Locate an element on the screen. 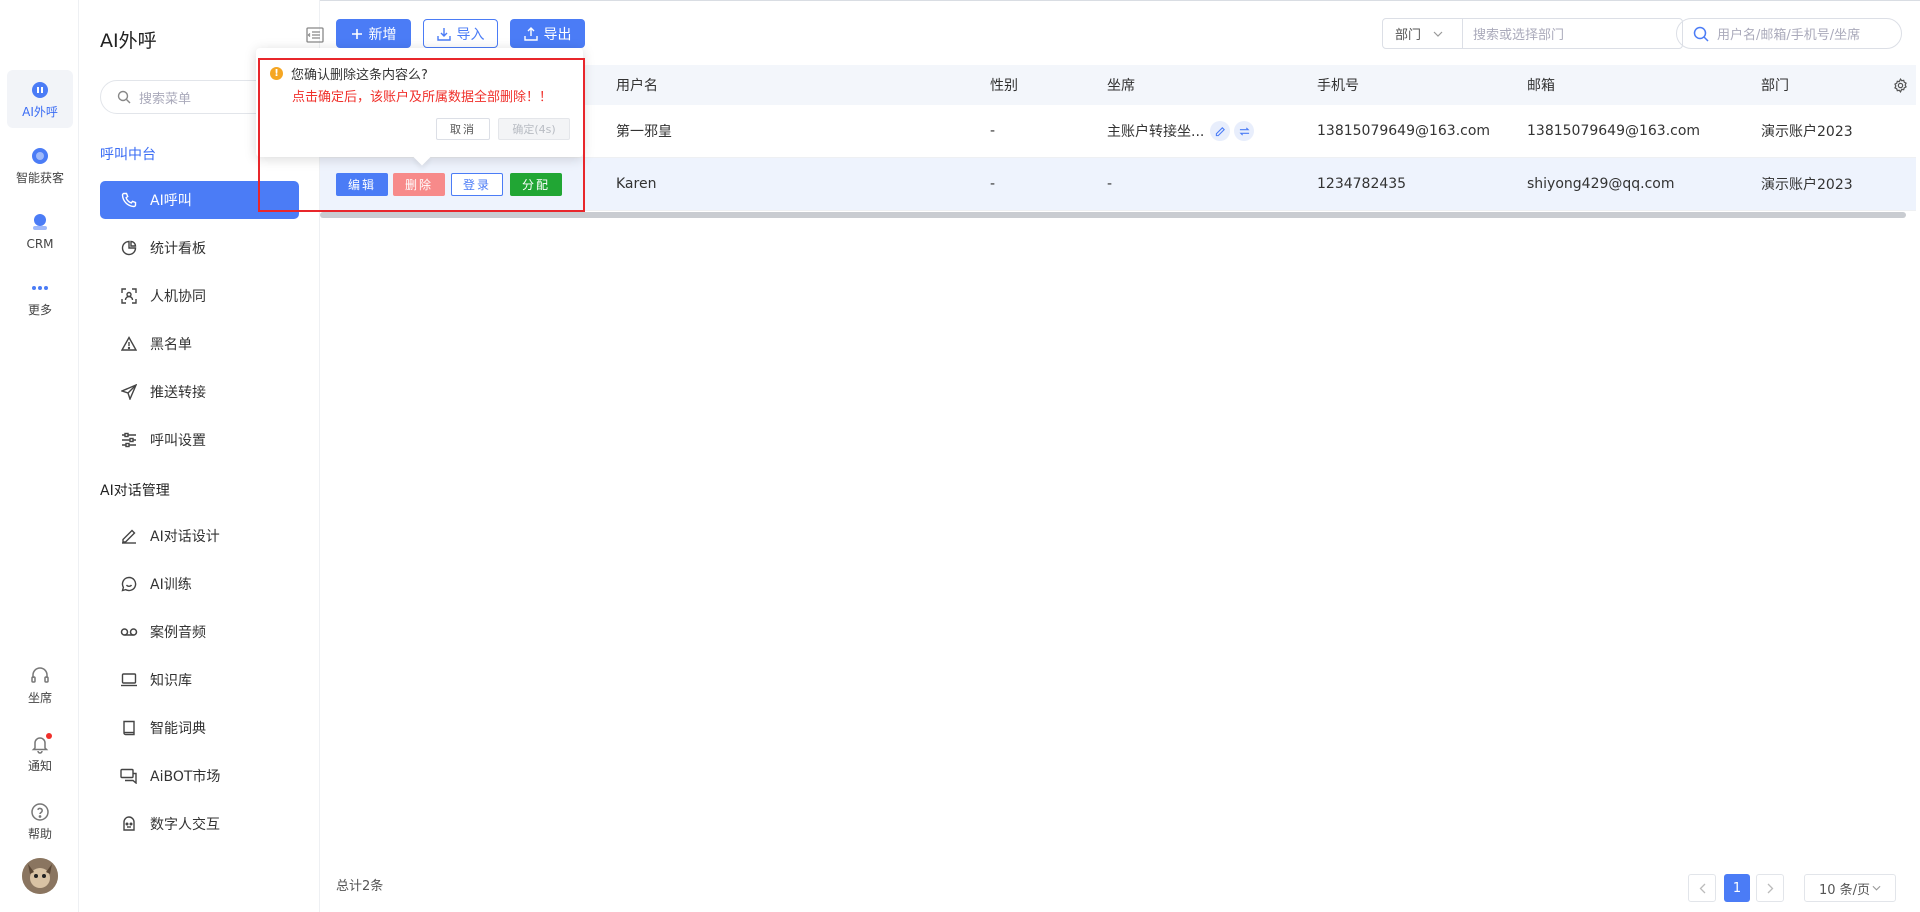 This screenshot has height=912, width=1920. menu-search-placeholder: 搜索菜单 is located at coordinates (165, 99).